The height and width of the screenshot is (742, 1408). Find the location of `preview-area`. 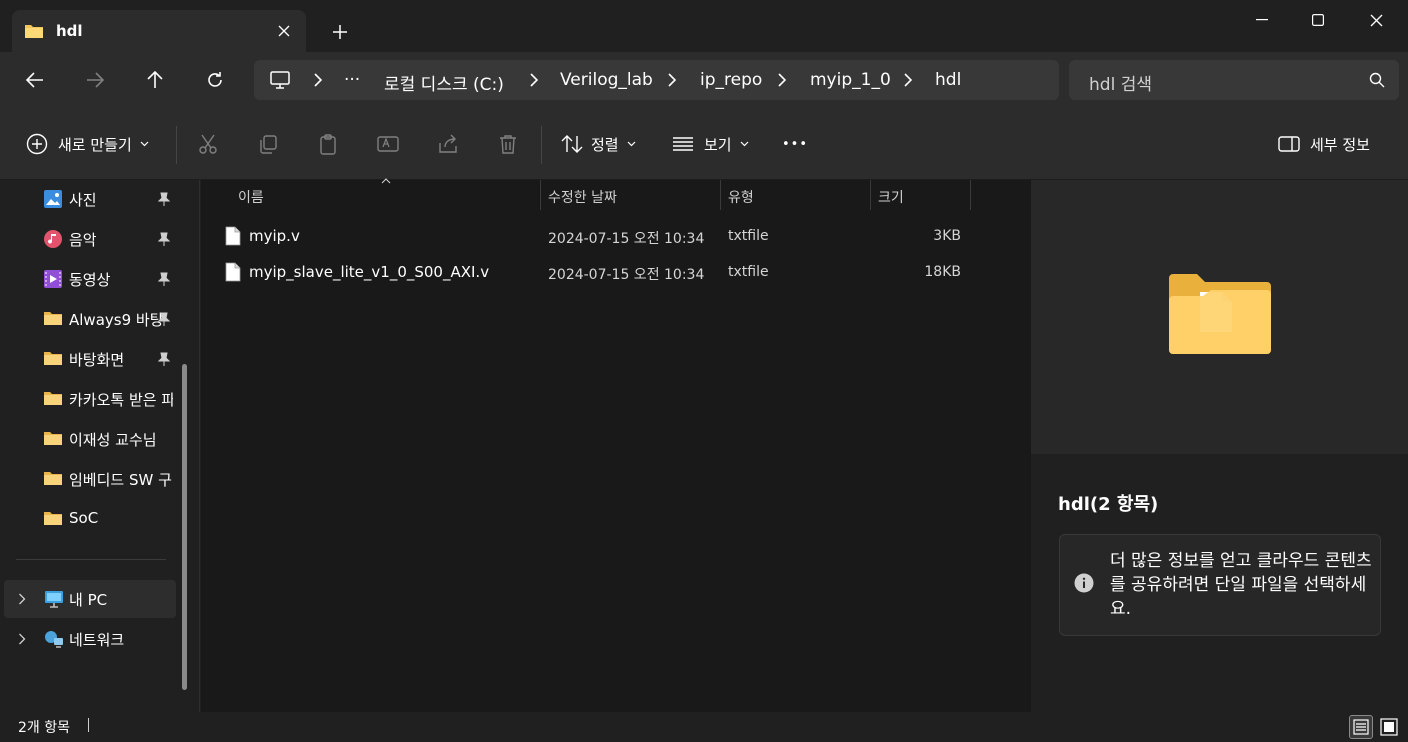

preview-area is located at coordinates (1219, 317).